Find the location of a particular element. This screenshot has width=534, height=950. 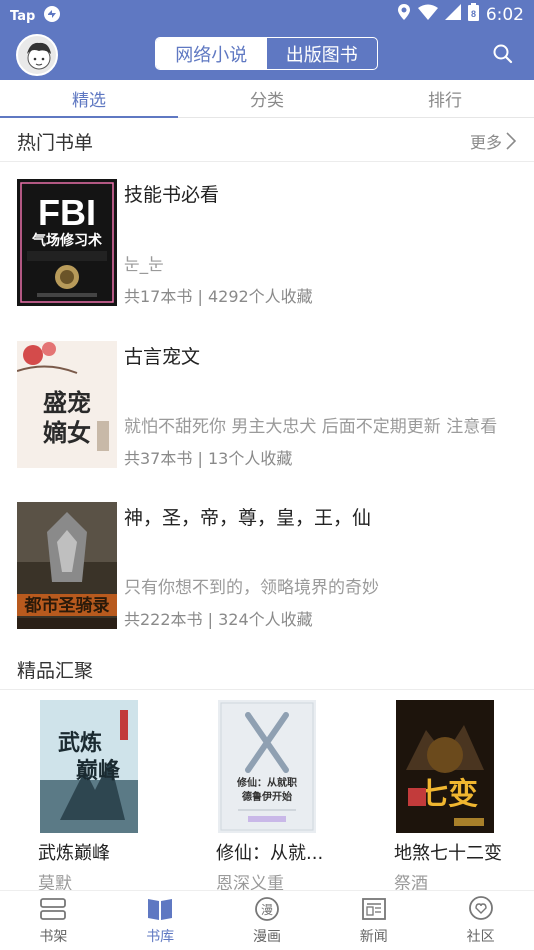

book-cover: 修仙：从就职 德鲁伊开始 is located at coordinates (267, 766).